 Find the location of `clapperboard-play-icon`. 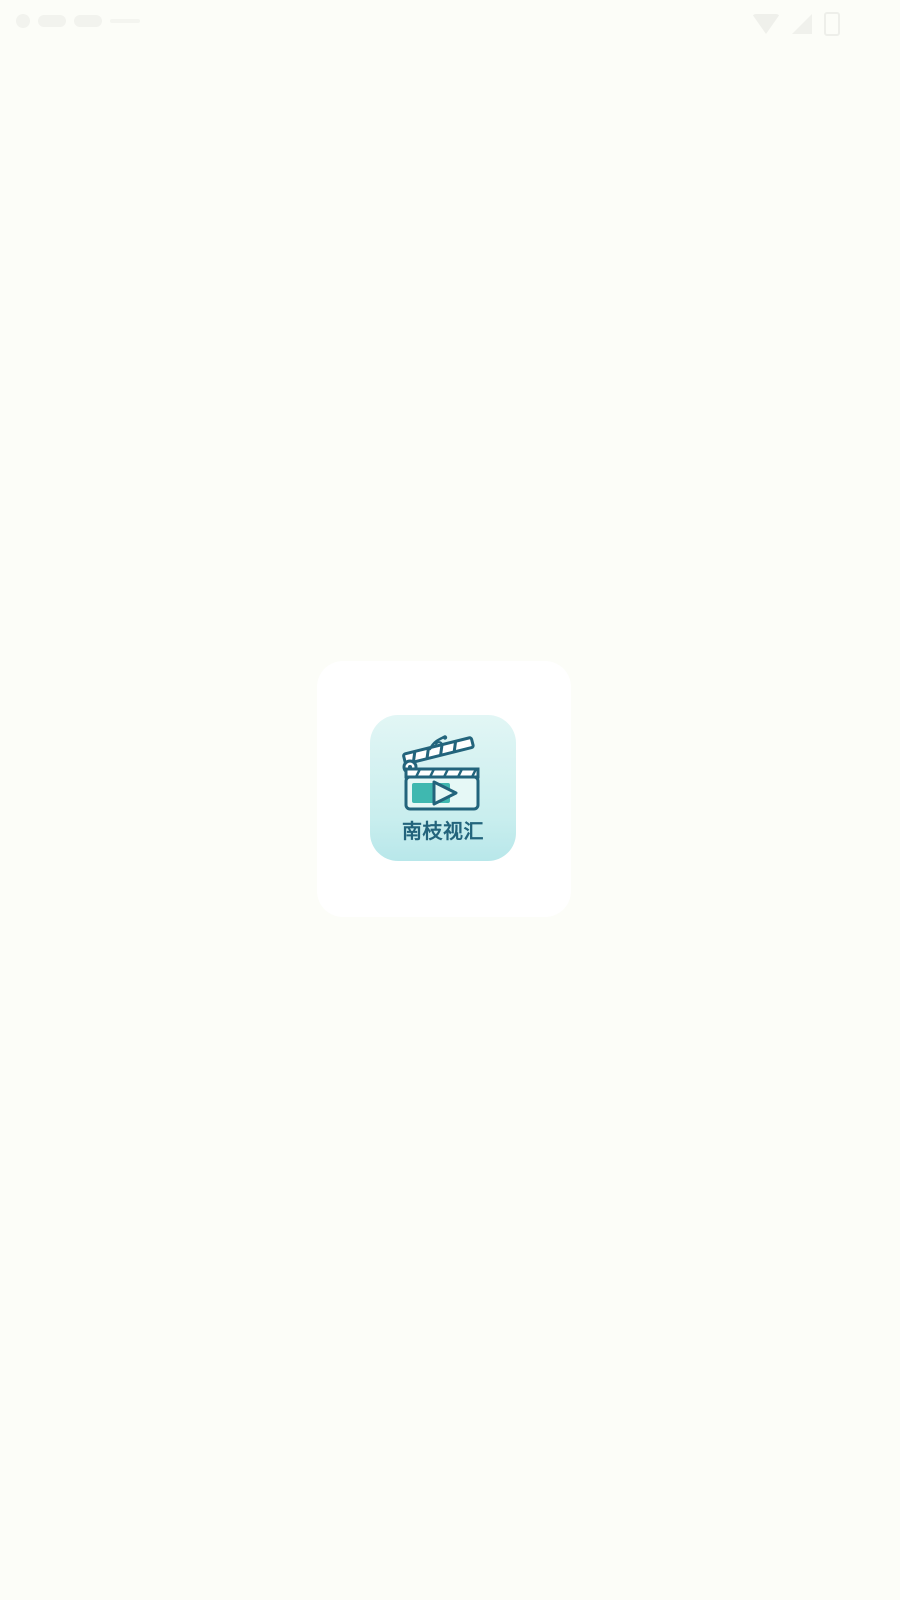

clapperboard-play-icon is located at coordinates (441, 773).